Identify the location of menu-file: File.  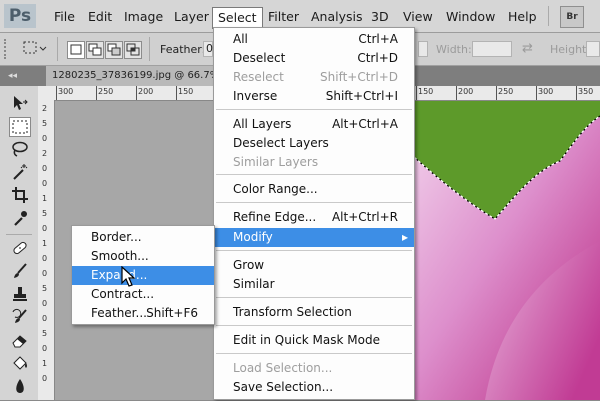
(64, 16).